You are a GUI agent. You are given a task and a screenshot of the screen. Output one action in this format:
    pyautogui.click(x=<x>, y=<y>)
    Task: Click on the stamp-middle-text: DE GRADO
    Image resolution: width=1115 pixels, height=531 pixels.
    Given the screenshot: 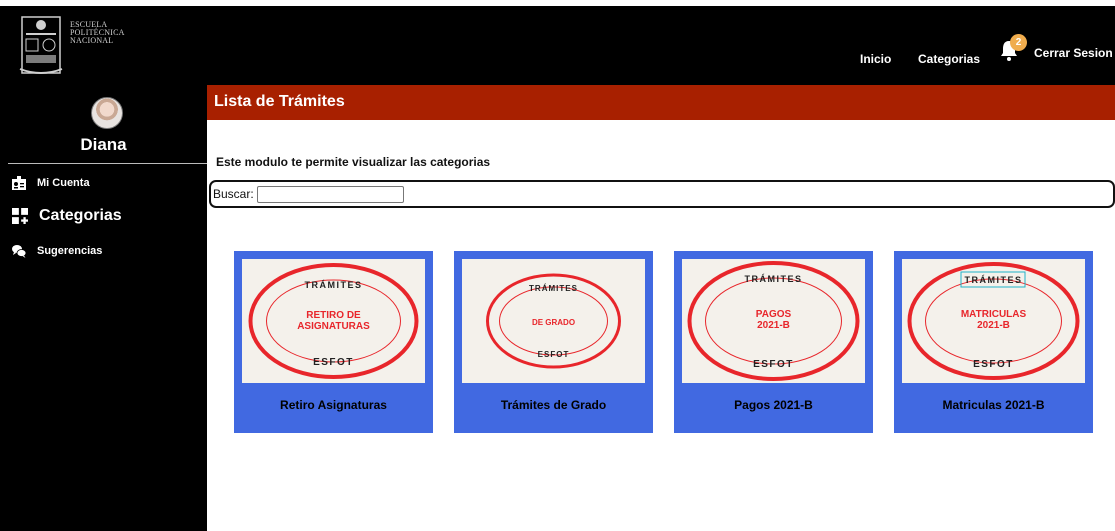 What is the action you would take?
    pyautogui.click(x=553, y=322)
    